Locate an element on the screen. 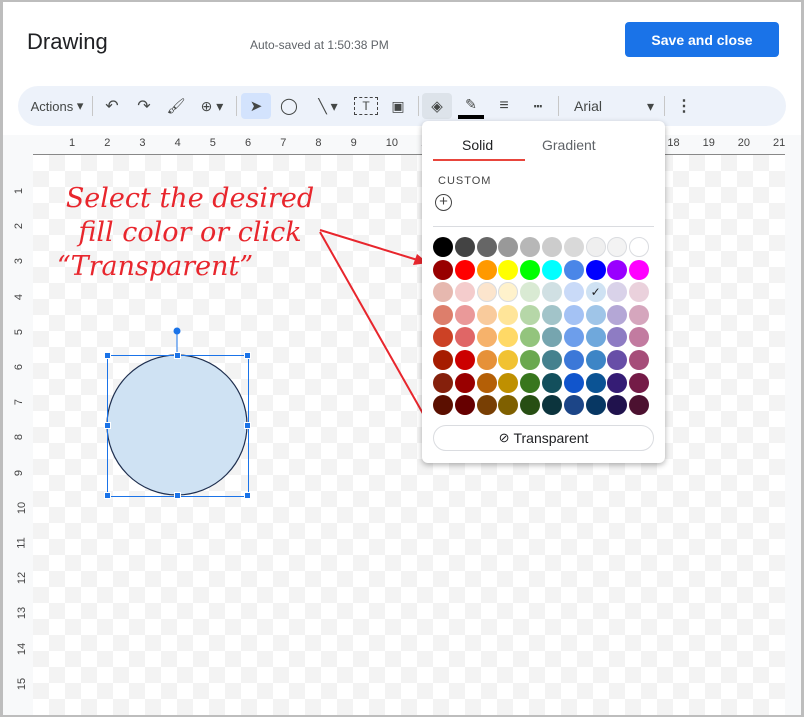 The height and width of the screenshot is (717, 804). color-swatch: ✓ is located at coordinates (595, 292).